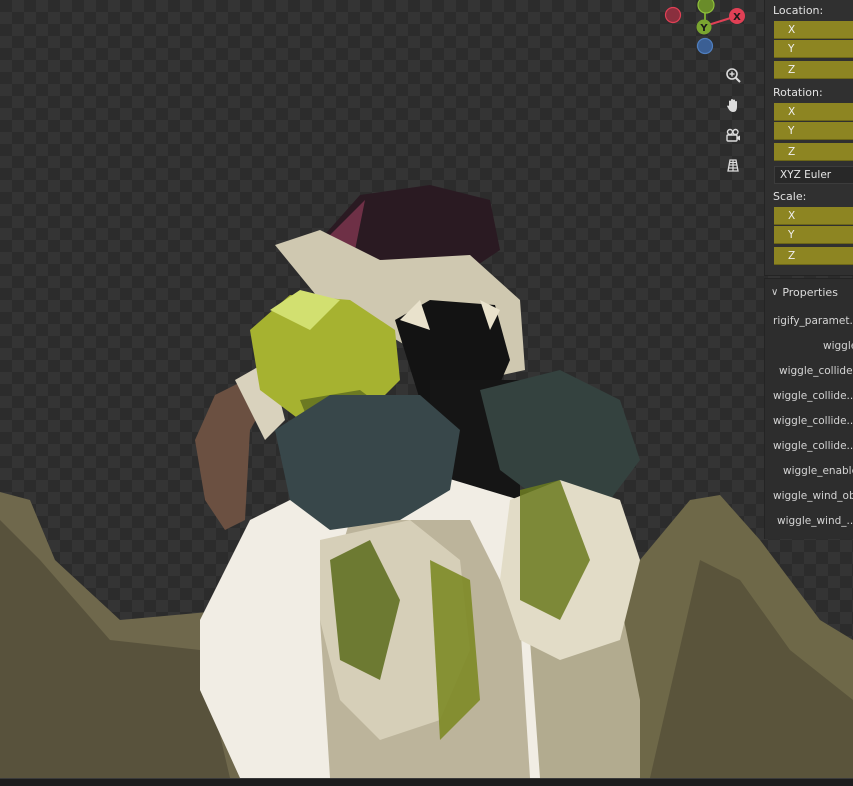 This screenshot has width=853, height=786. I want to click on neg-x-axis-handle, so click(673, 15).